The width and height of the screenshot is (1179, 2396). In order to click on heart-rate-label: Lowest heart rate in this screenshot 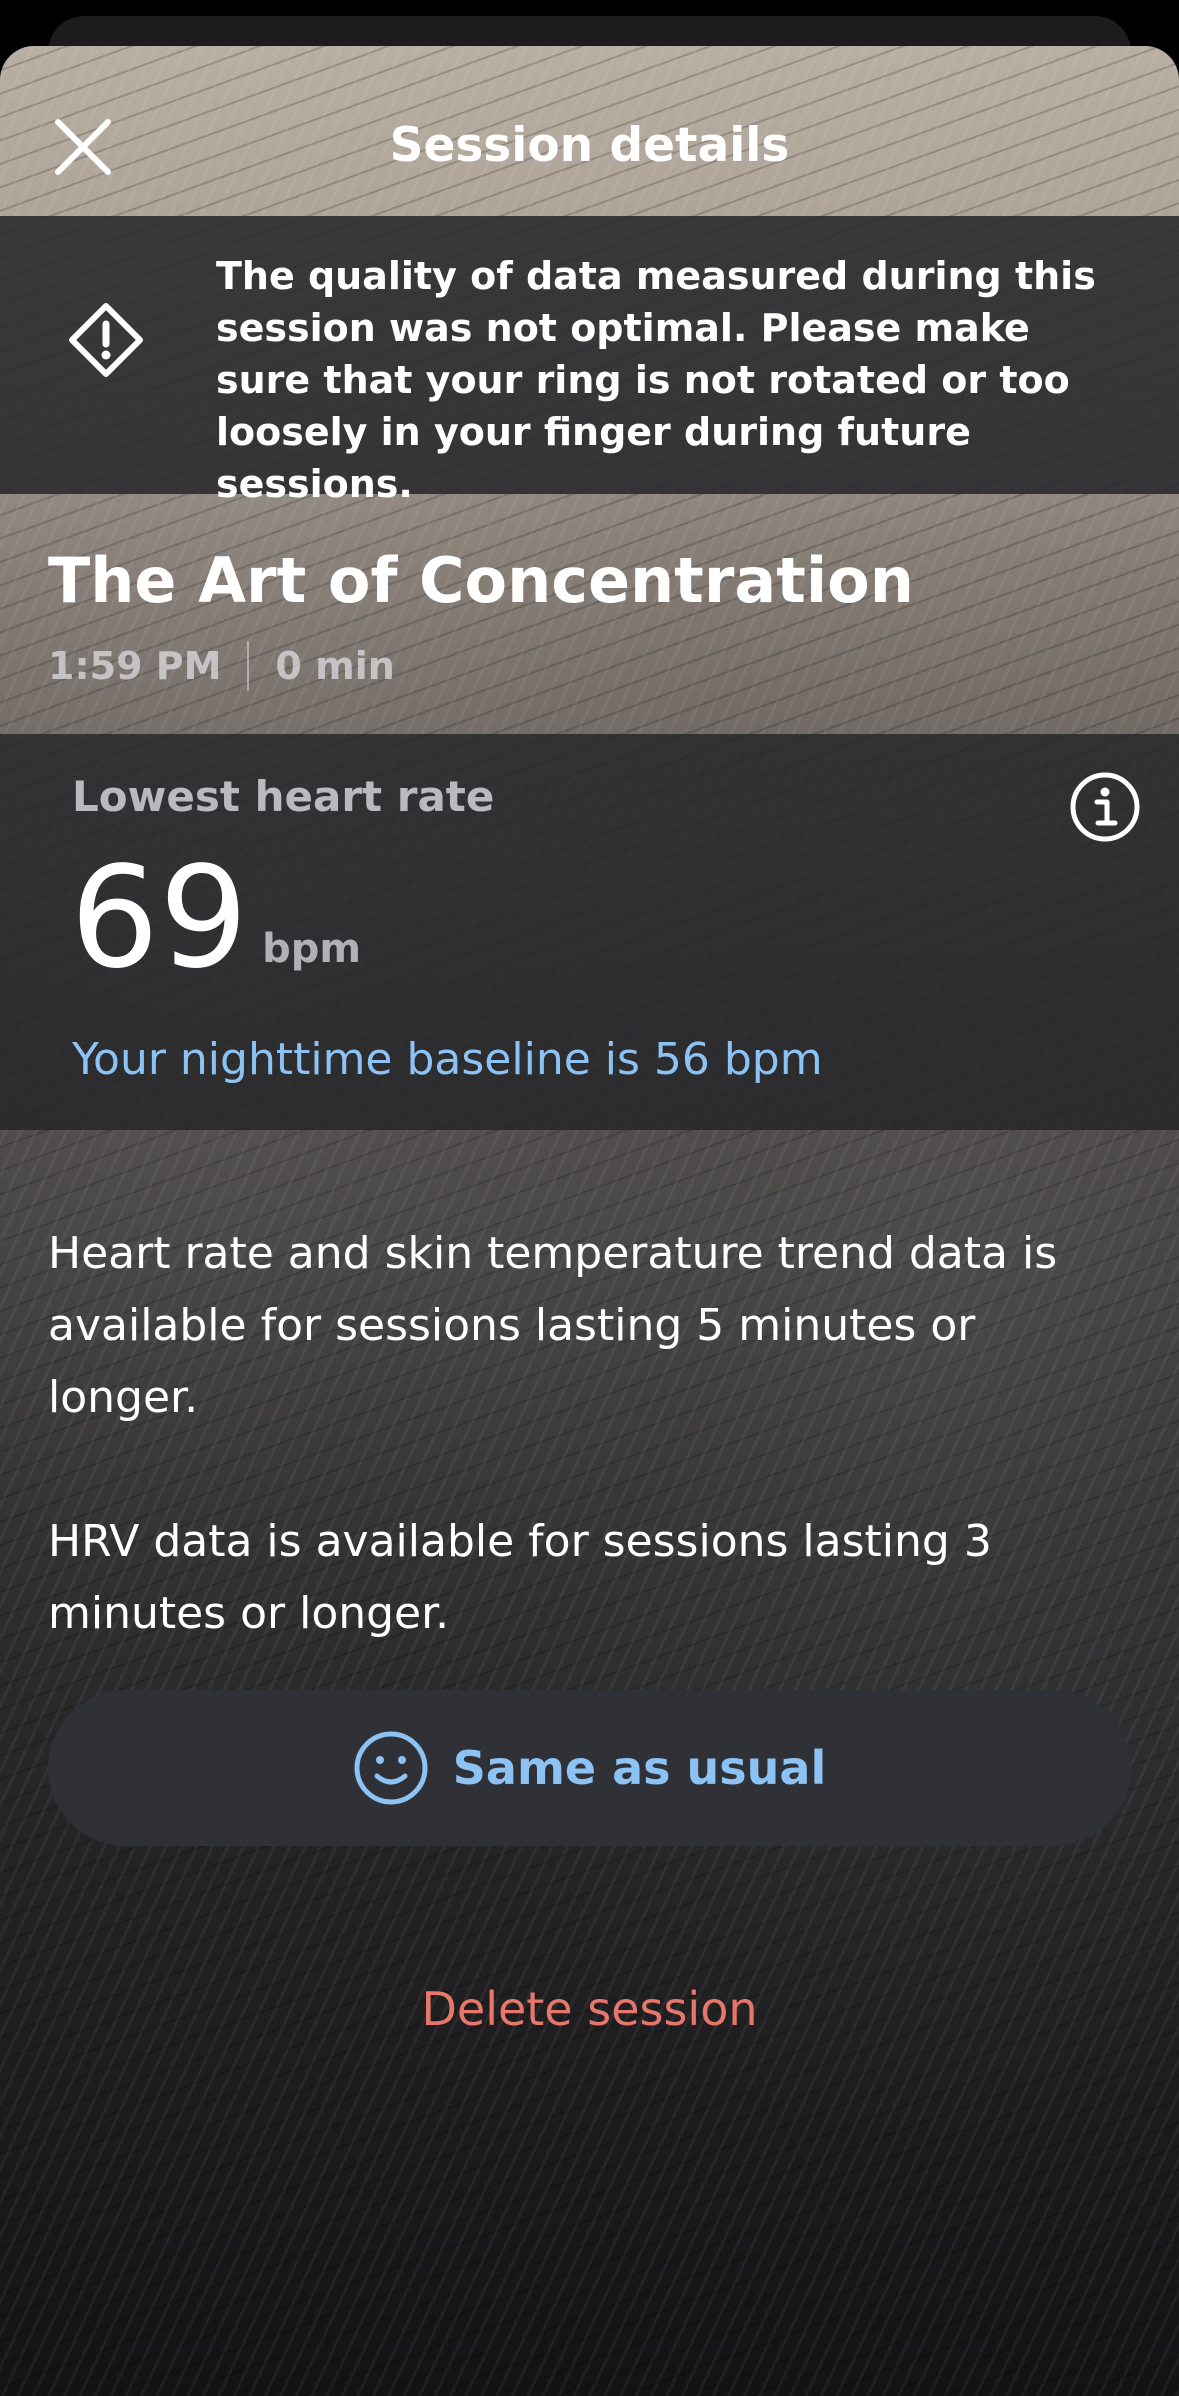, I will do `click(283, 796)`.